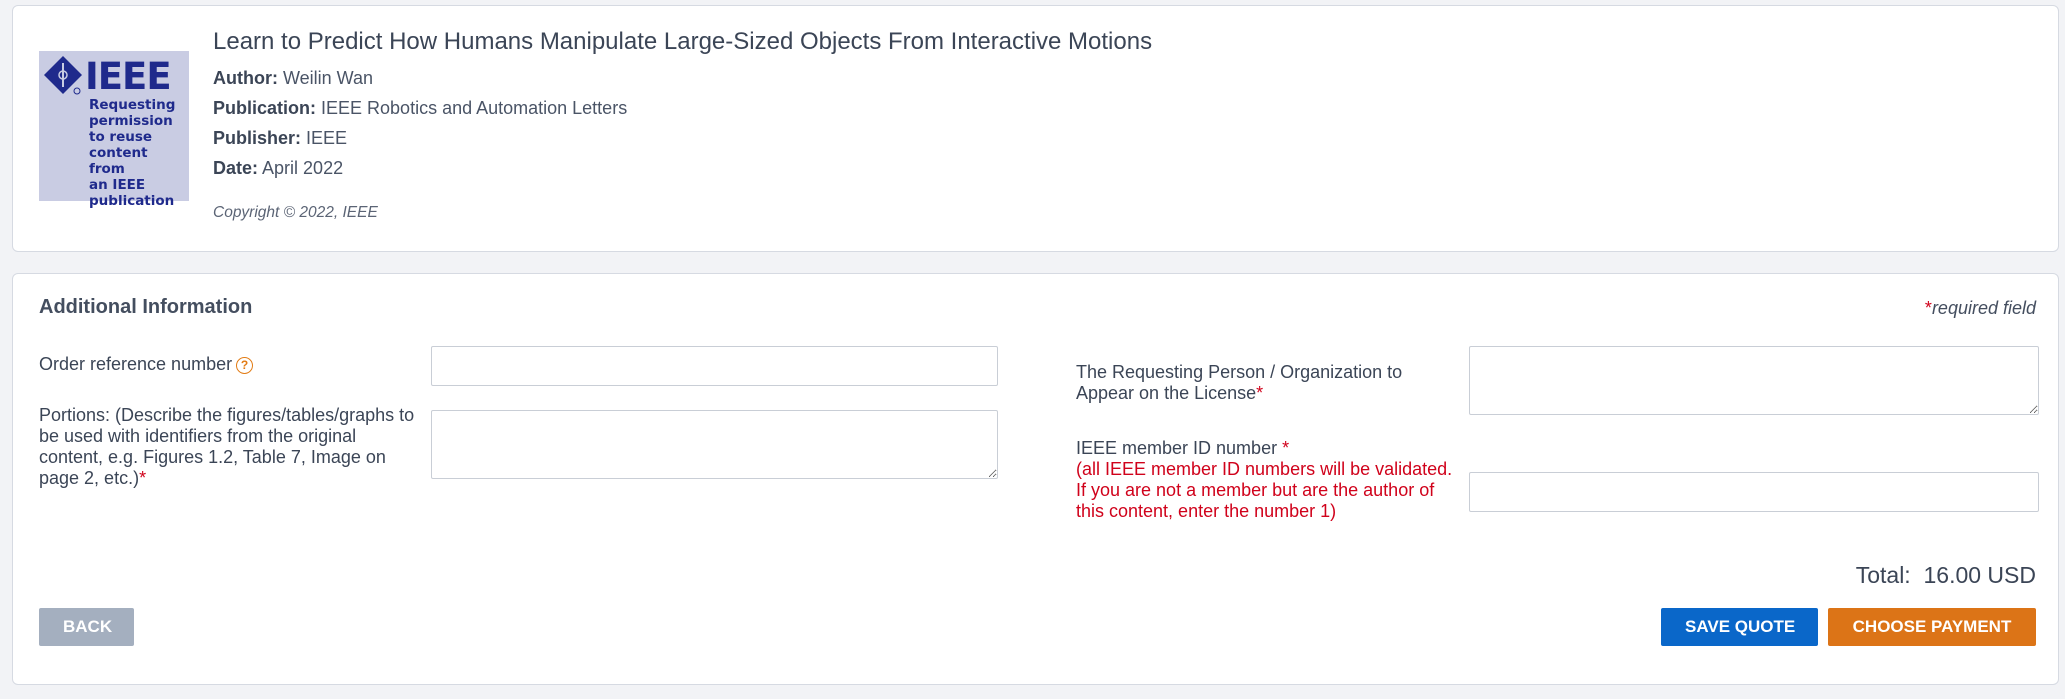  I want to click on choose-payment-button: CHOOSE PAYMENT, so click(1932, 627).